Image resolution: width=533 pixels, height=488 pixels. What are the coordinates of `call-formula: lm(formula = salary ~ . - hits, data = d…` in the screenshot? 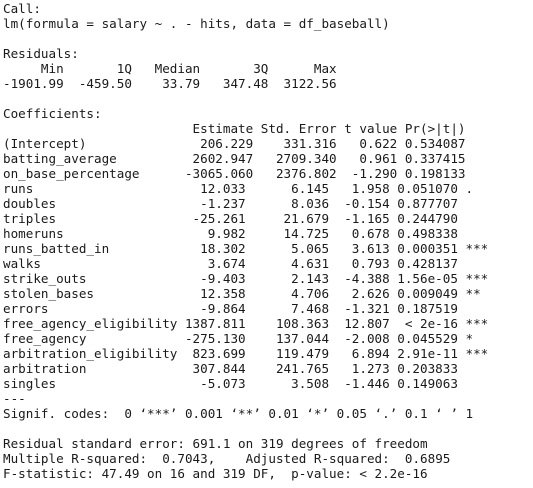 It's located at (196, 23).